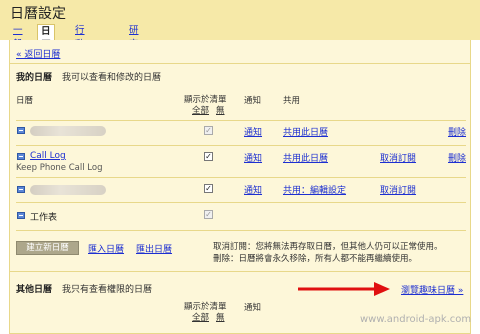  What do you see at coordinates (46, 37) in the screenshot?
I see `tab-calendars: 日曆` at bounding box center [46, 37].